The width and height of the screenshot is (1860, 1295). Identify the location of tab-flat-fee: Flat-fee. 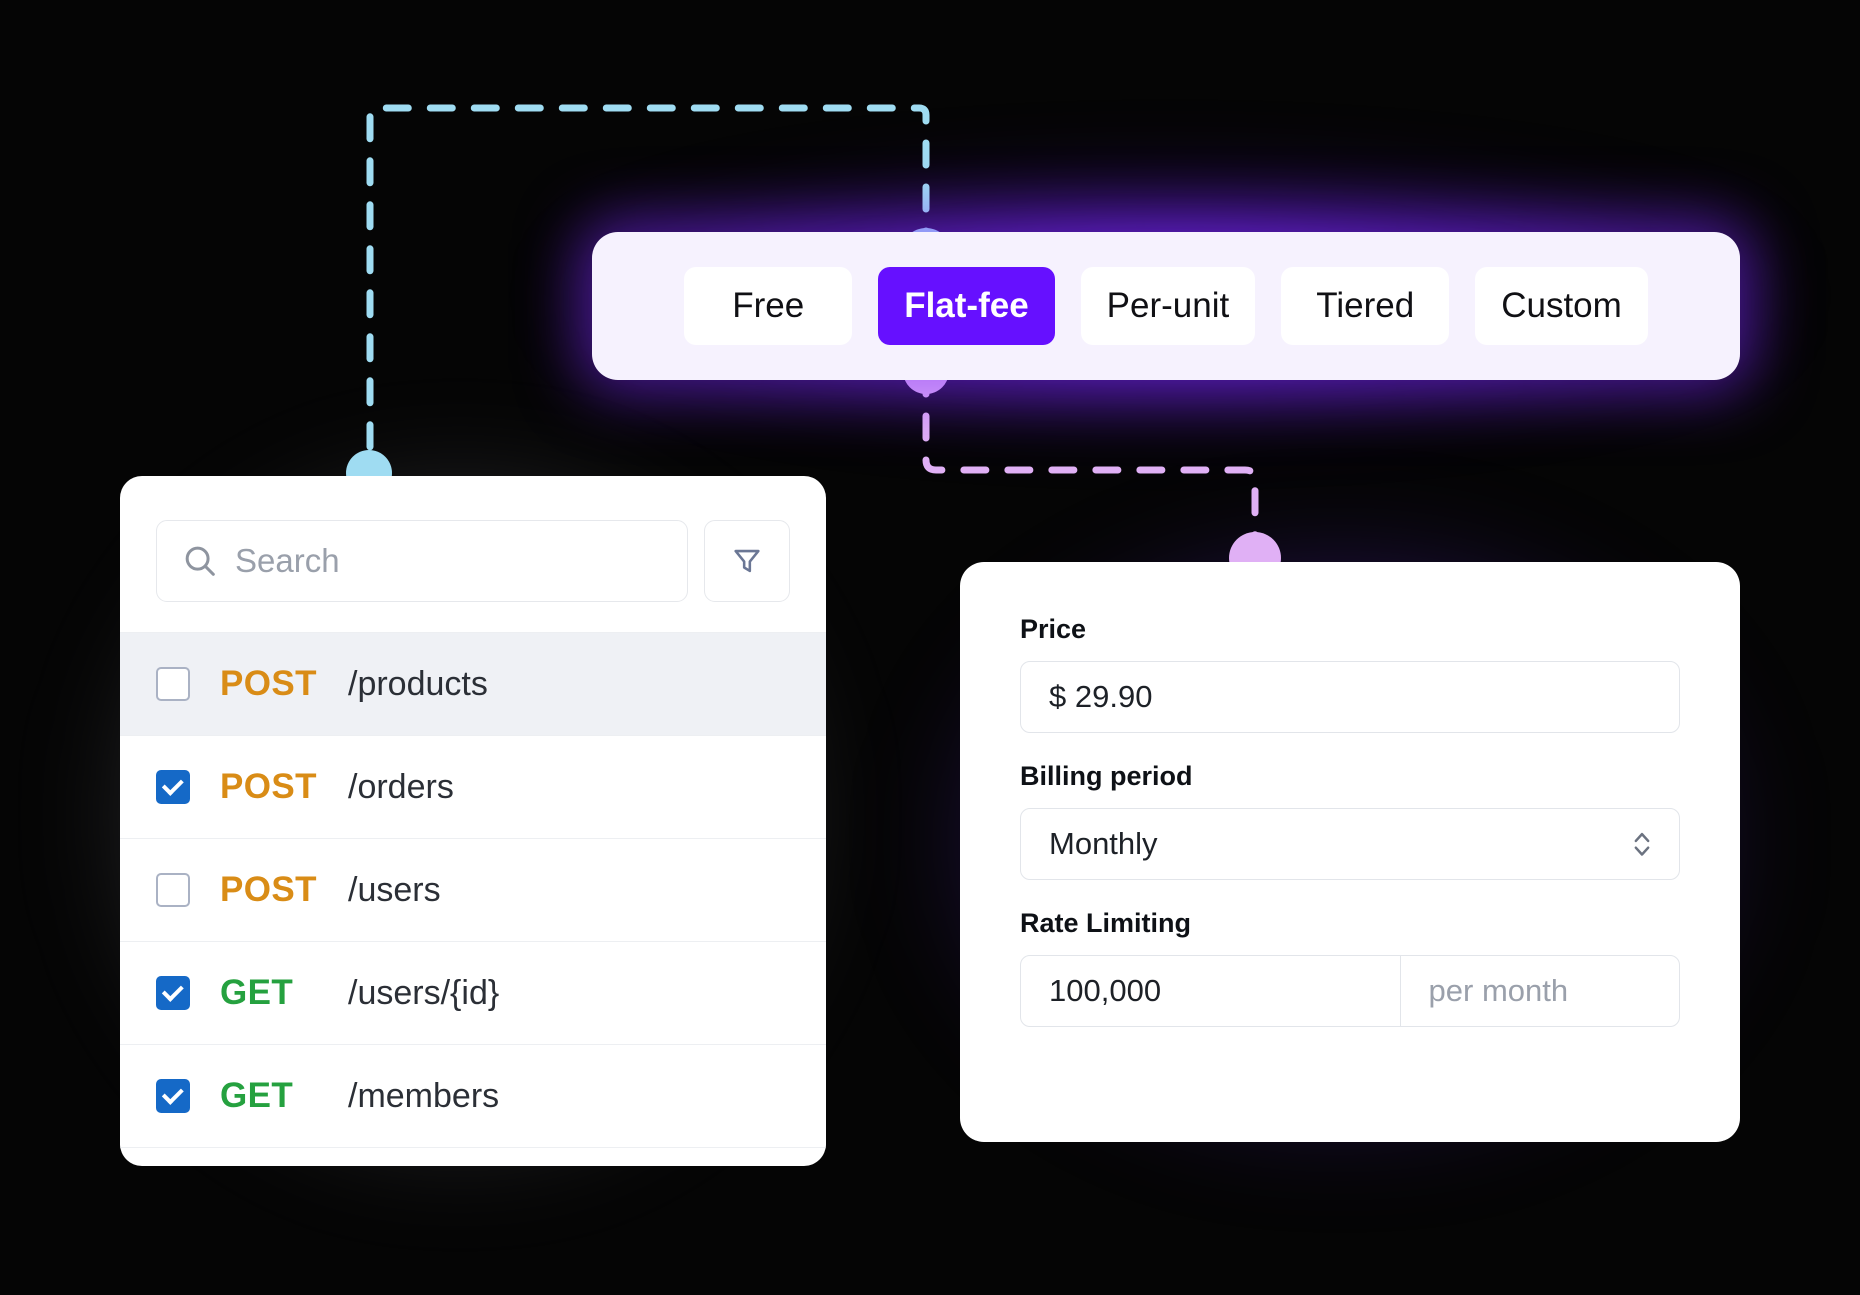
(966, 306).